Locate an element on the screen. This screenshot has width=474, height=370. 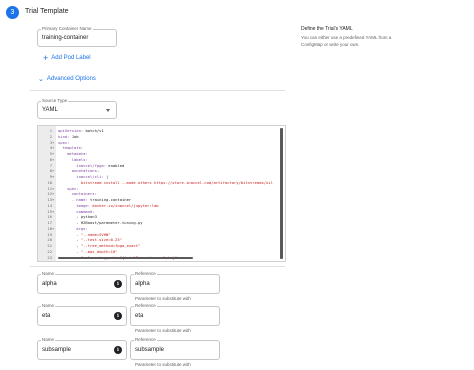
code-line: 6 ▾ labels: is located at coordinates (158, 159).